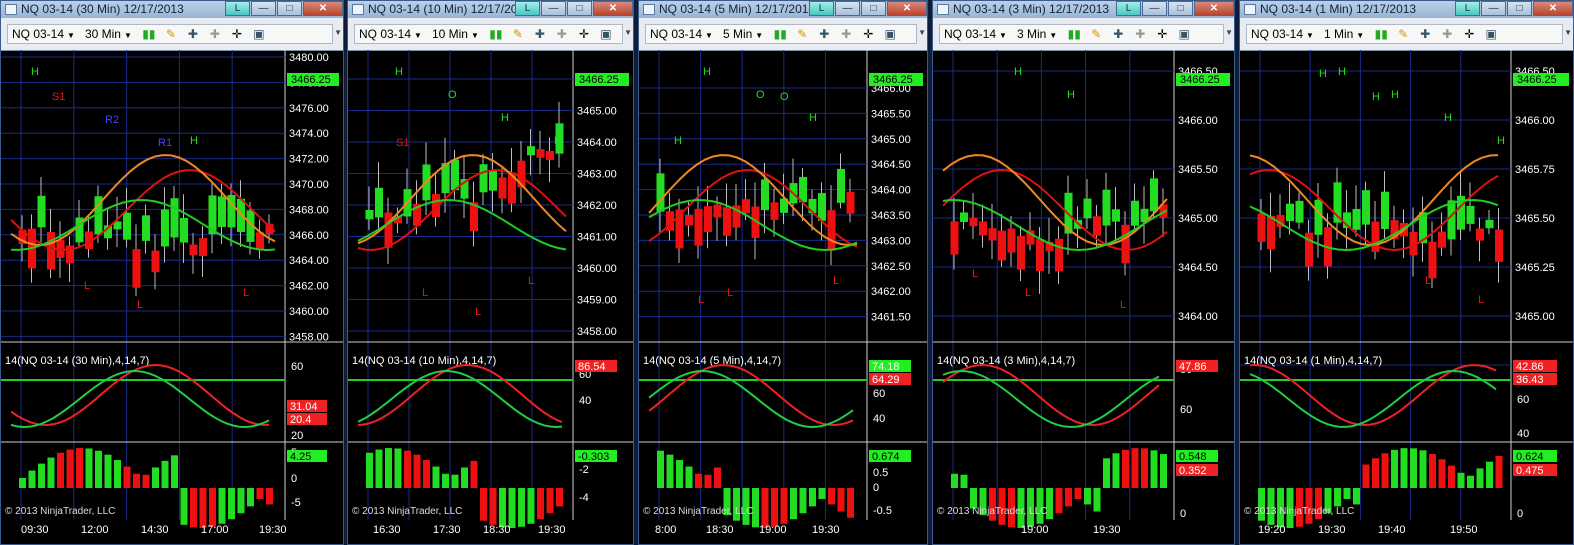 This screenshot has height=545, width=1574. Describe the element at coordinates (455, 34) in the screenshot. I see `interval-selector: 10 Min ▼` at that location.